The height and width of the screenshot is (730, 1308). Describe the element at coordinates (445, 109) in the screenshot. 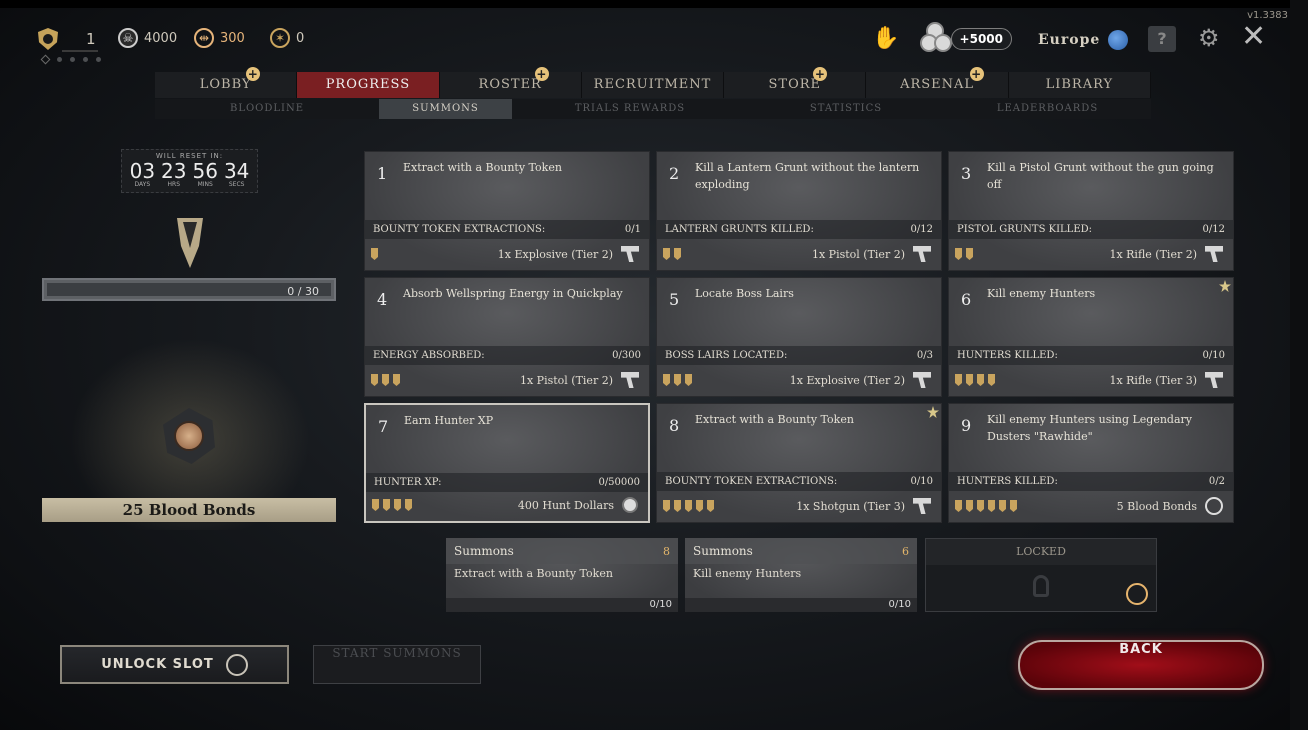

I see `subtab-summons: SUMMONS` at that location.